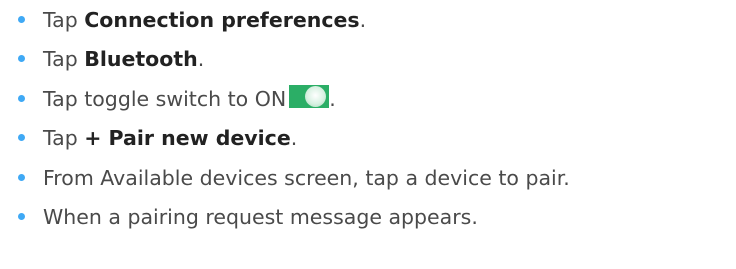  I want to click on step-text: When a pairing request message appears., so click(260, 216).